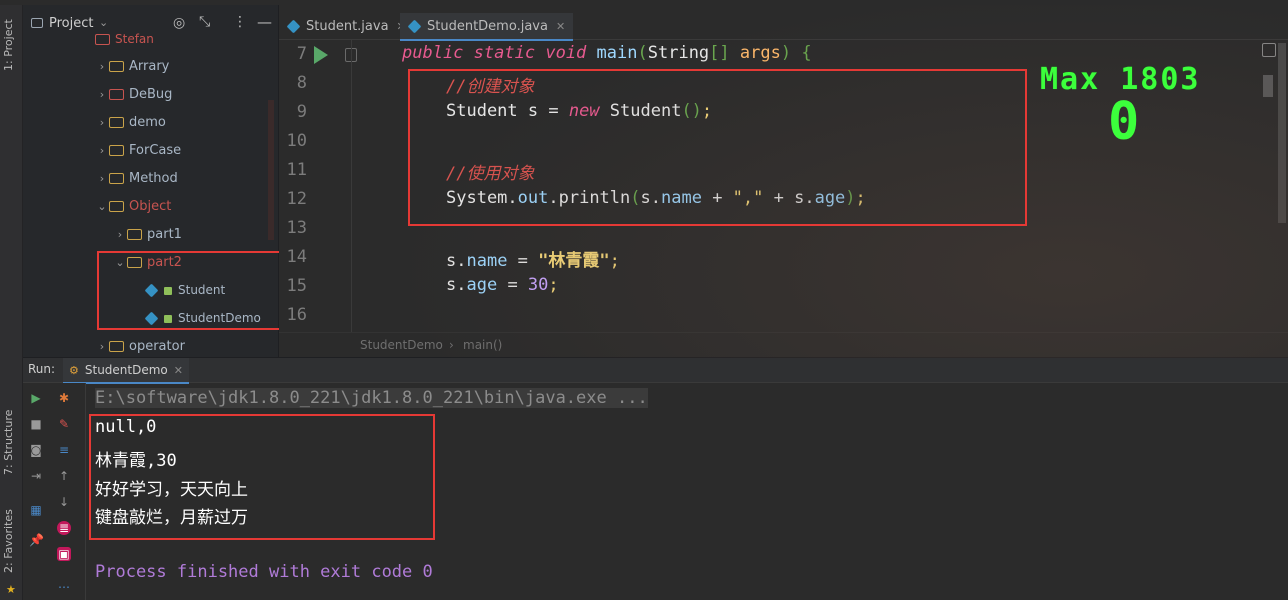  I want to click on line-number: 7, so click(301, 54).